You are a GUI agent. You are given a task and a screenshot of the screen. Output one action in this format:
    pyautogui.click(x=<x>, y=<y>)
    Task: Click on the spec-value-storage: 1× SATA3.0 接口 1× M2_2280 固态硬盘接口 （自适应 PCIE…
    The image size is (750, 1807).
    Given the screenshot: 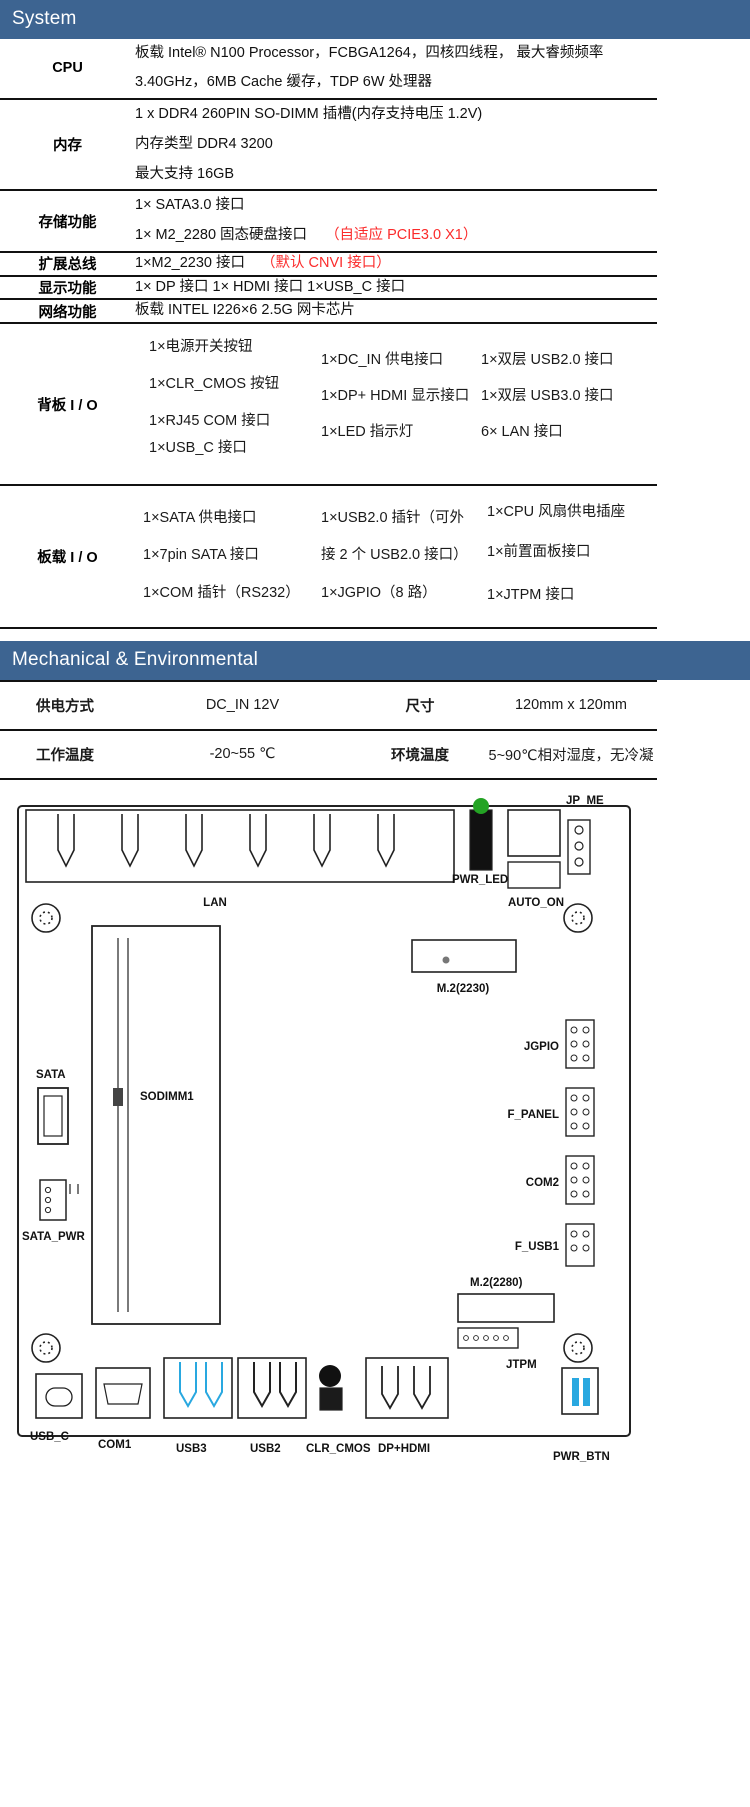 What is the action you would take?
    pyautogui.click(x=396, y=220)
    